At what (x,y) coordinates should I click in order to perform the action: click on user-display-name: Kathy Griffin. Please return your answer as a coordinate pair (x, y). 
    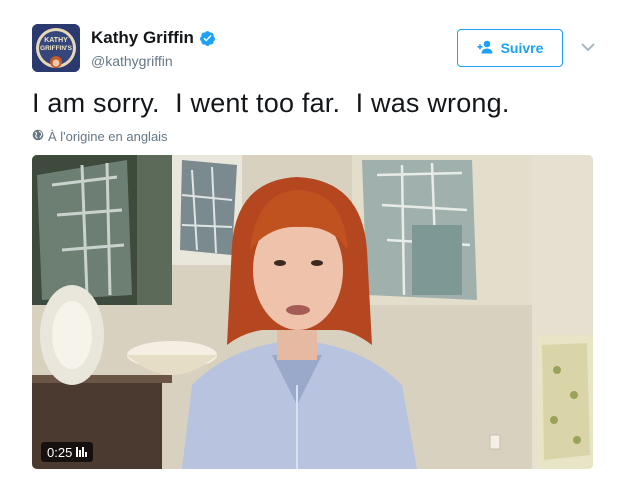
    Looking at the image, I should click on (153, 38).